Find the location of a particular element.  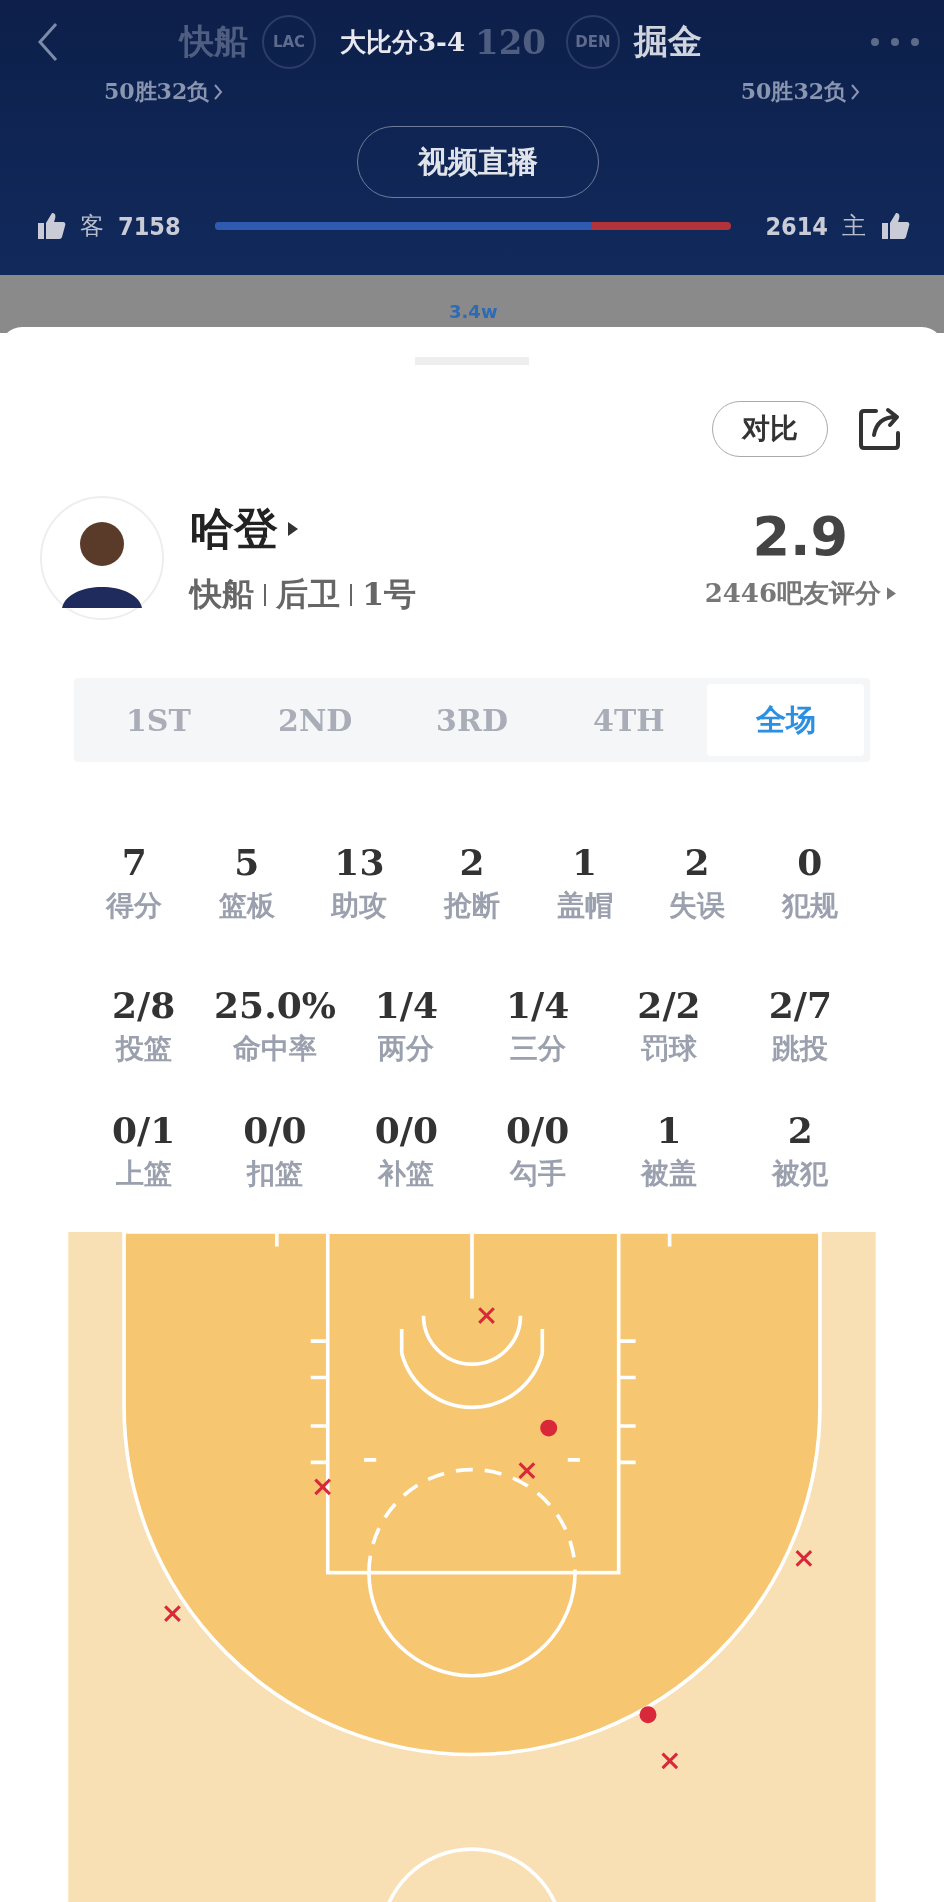

stat-value: 25.0% is located at coordinates (275, 1005).